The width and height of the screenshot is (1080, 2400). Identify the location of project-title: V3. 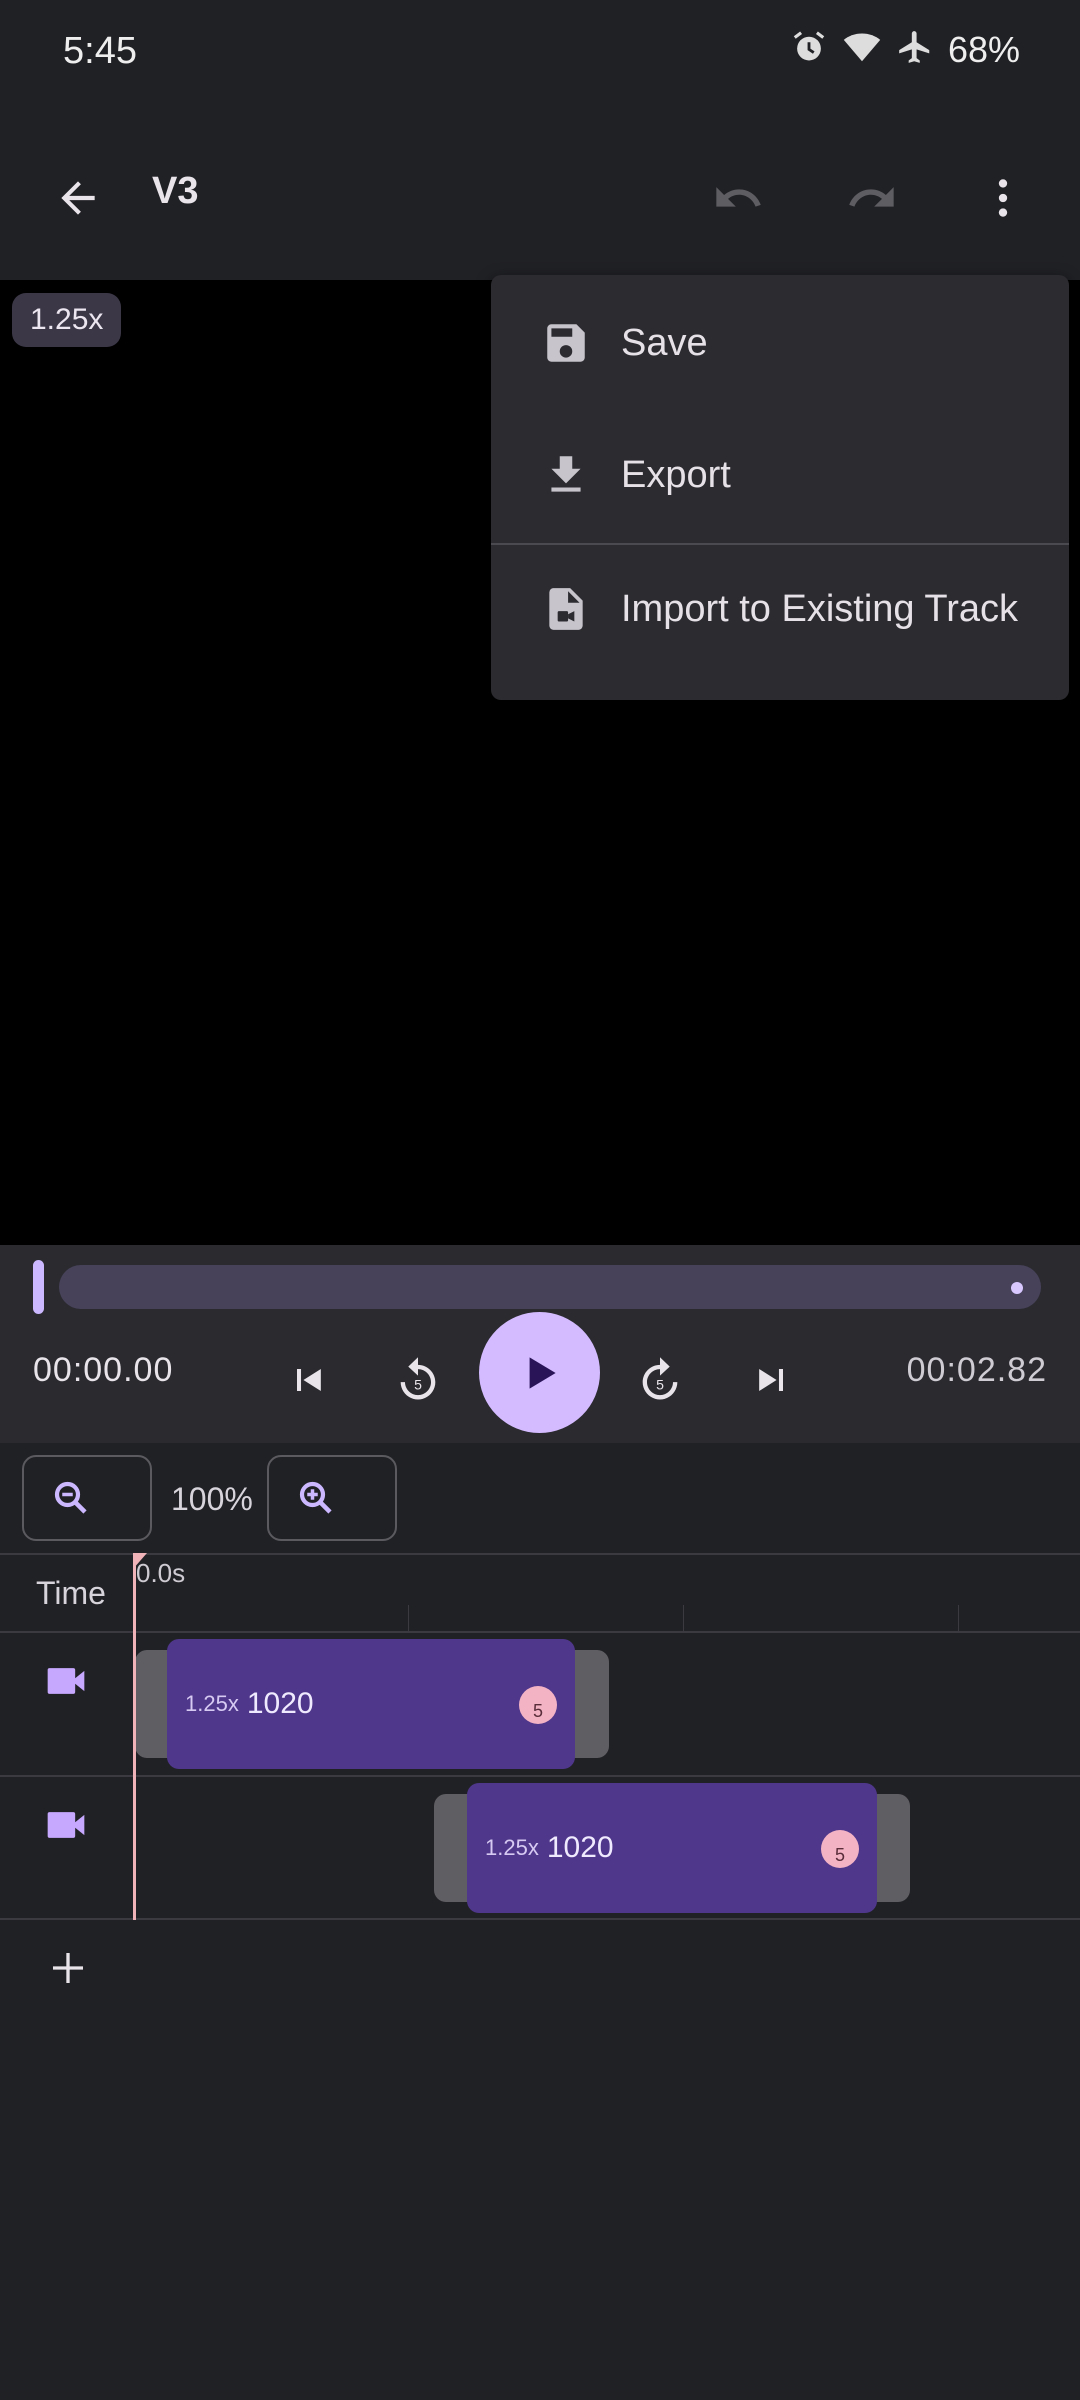
(175, 191).